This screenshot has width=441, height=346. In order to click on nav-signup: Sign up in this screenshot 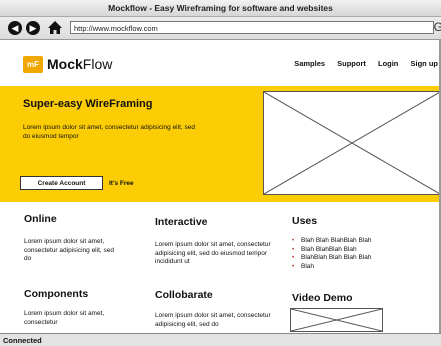, I will do `click(425, 63)`.